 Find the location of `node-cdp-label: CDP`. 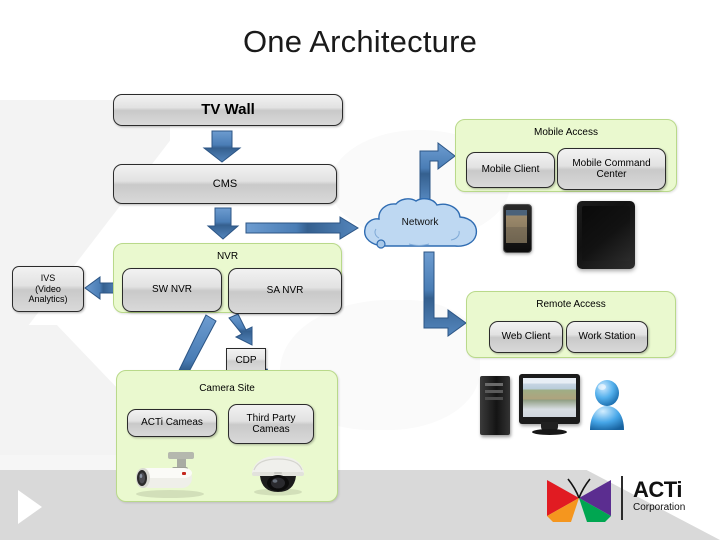

node-cdp-label: CDP is located at coordinates (246, 360).